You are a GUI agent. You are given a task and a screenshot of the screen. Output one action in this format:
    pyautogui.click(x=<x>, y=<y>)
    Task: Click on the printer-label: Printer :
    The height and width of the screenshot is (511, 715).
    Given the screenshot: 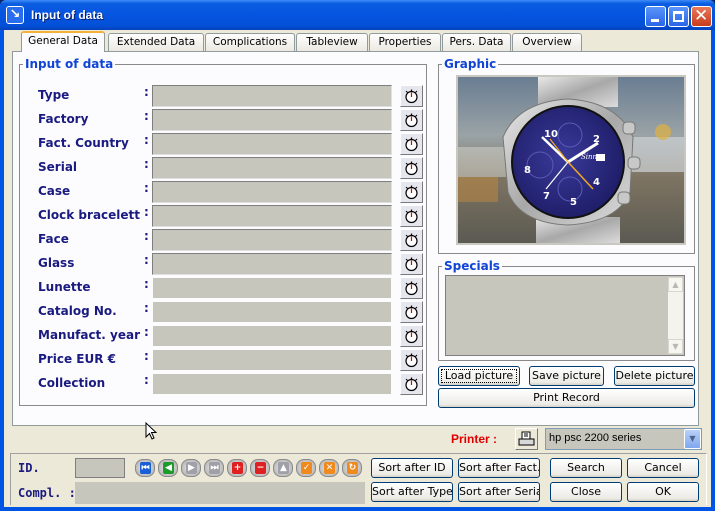 What is the action you would take?
    pyautogui.click(x=474, y=439)
    